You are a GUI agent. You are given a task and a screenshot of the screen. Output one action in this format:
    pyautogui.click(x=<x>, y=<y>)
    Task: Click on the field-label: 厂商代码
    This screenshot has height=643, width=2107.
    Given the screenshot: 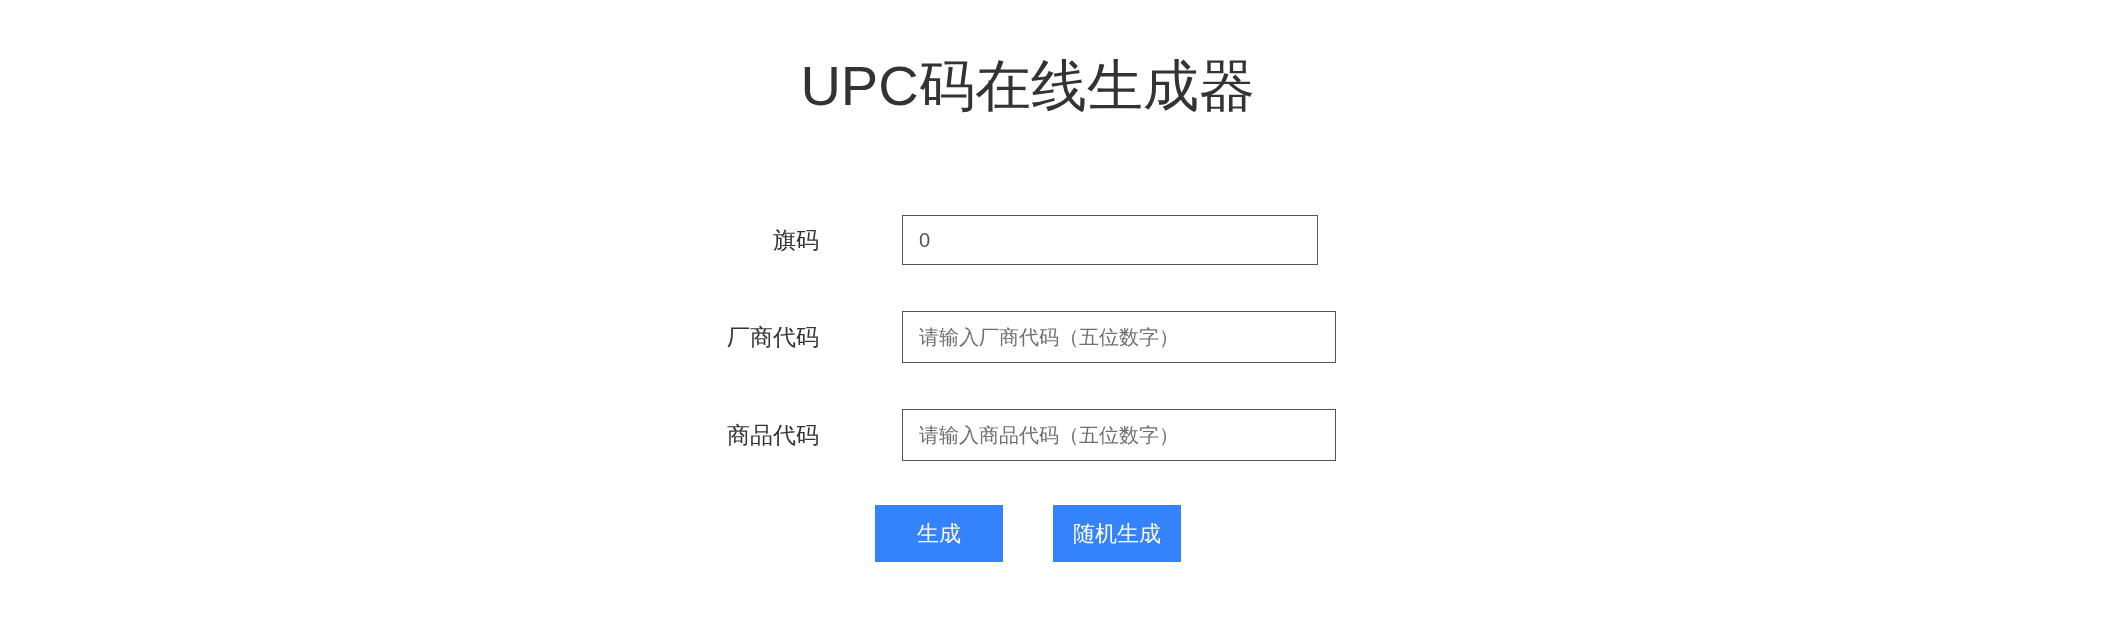 What is the action you would take?
    pyautogui.click(x=772, y=337)
    